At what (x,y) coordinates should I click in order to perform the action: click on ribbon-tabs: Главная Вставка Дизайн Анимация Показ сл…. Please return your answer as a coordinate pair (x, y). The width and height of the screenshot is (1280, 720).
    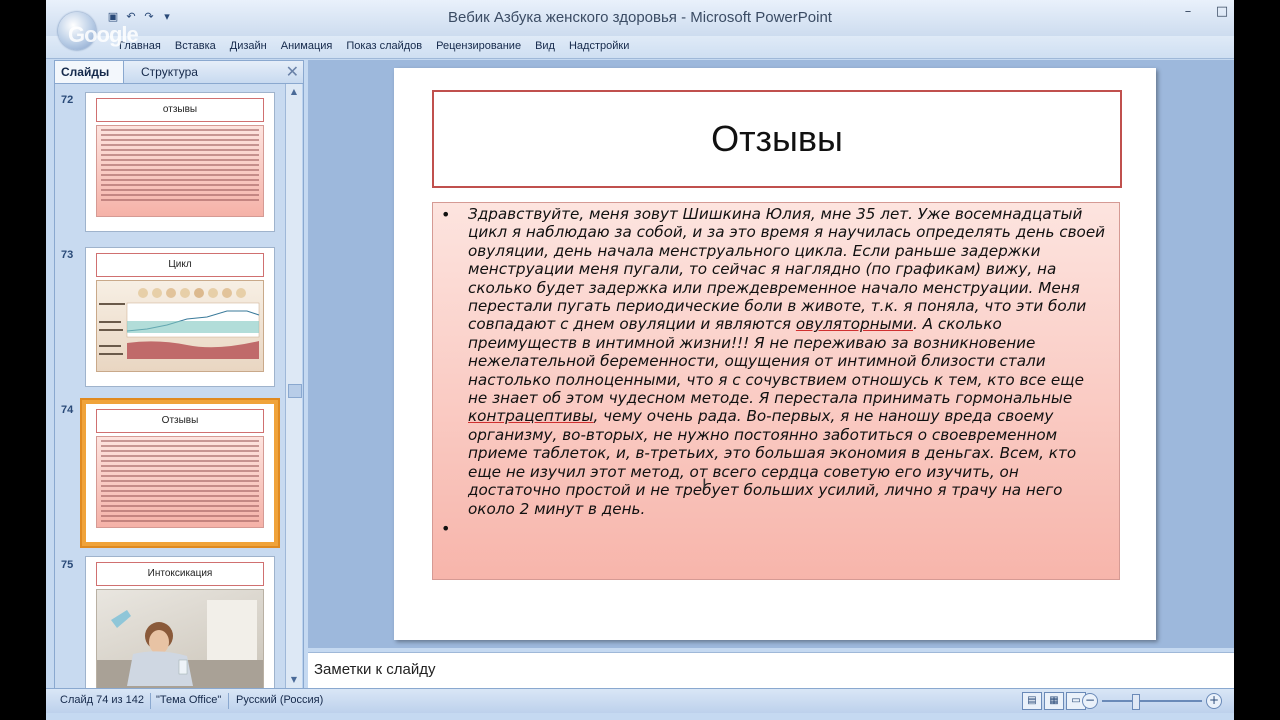
    Looking at the image, I should click on (374, 46).